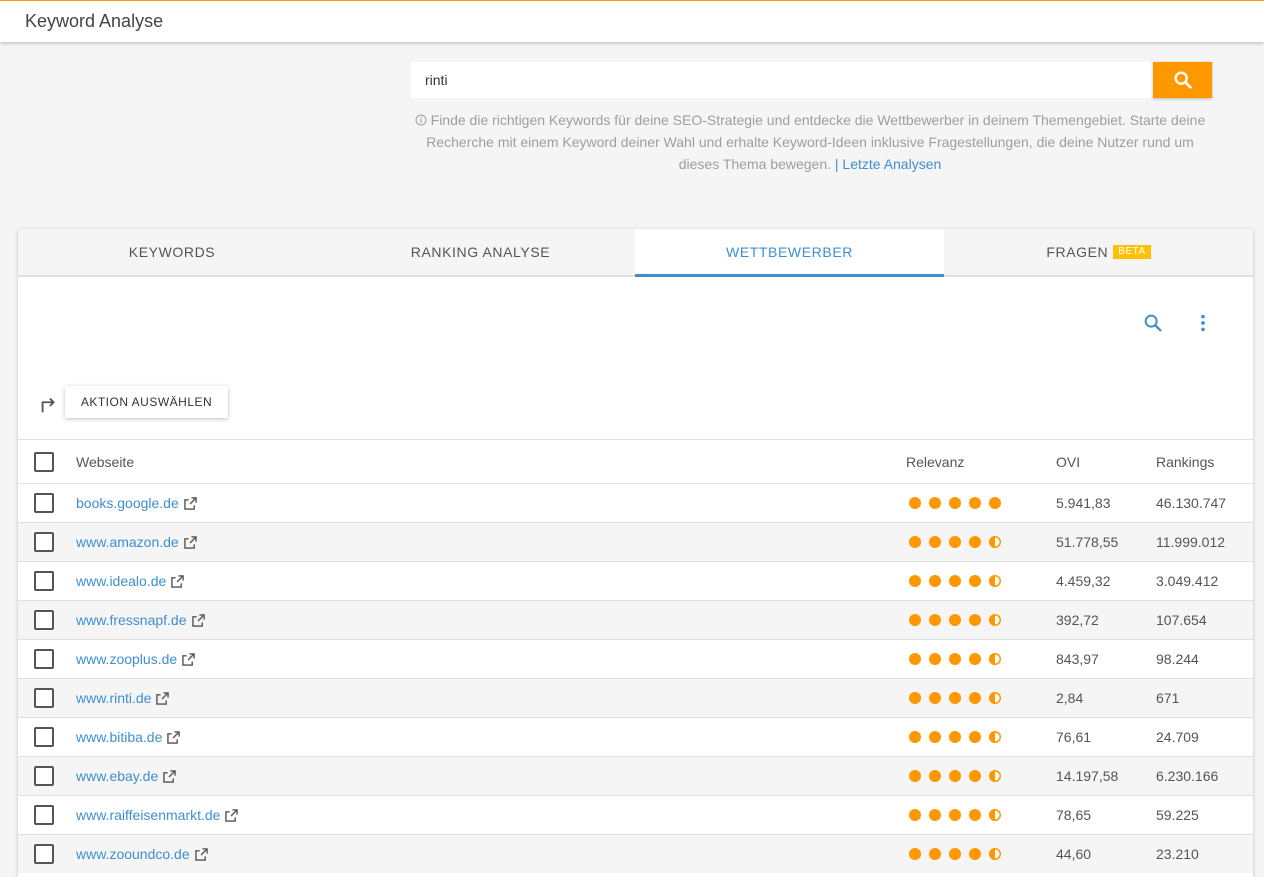 This screenshot has width=1264, height=877. I want to click on header-relevance: Relevanz, so click(935, 462).